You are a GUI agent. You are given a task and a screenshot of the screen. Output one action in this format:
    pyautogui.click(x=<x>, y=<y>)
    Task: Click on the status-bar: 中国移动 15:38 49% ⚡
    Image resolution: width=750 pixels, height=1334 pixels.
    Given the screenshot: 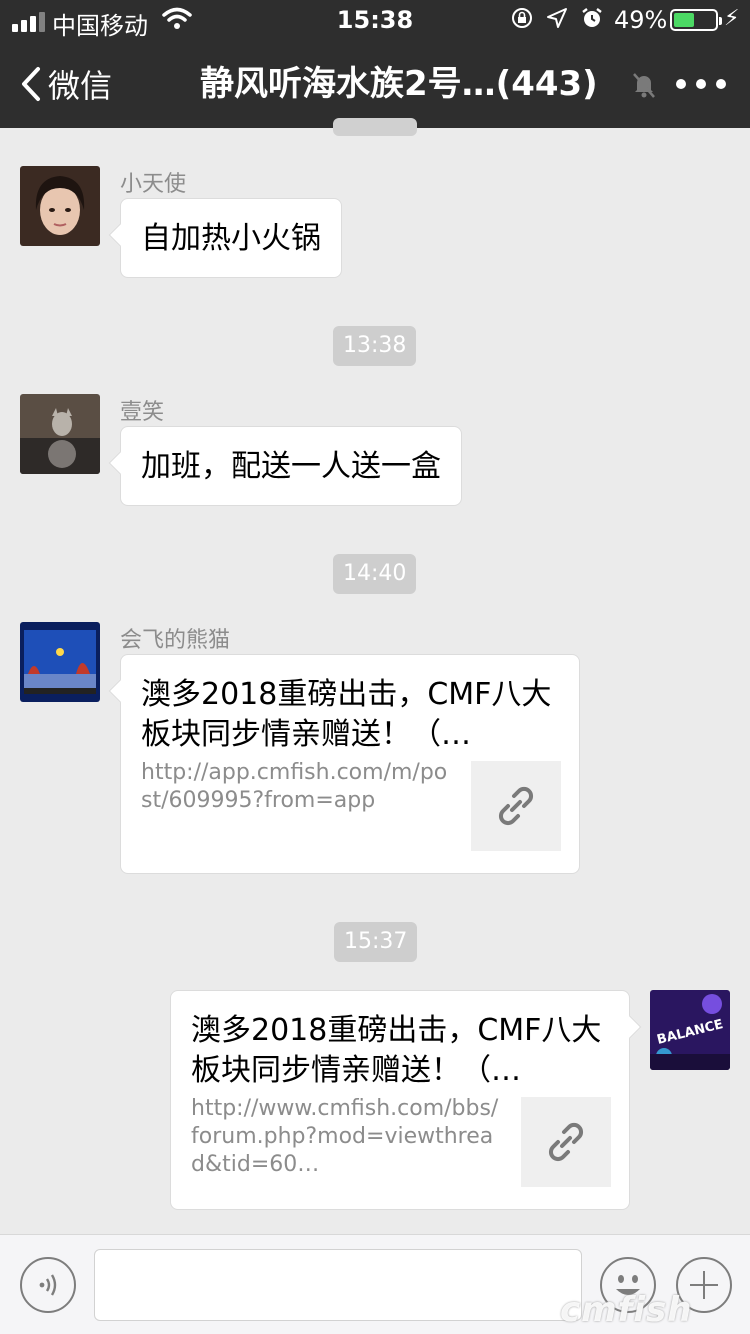 What is the action you would take?
    pyautogui.click(x=375, y=20)
    